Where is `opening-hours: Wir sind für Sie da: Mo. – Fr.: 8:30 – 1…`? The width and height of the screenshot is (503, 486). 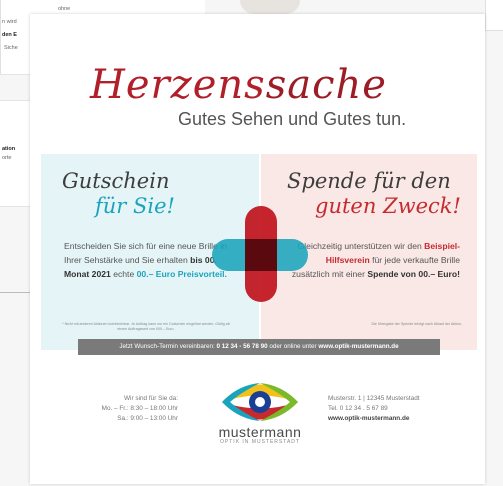 opening-hours: Wir sind für Sie da: Mo. – Fr.: 8:30 – 1… is located at coordinates (124, 409).